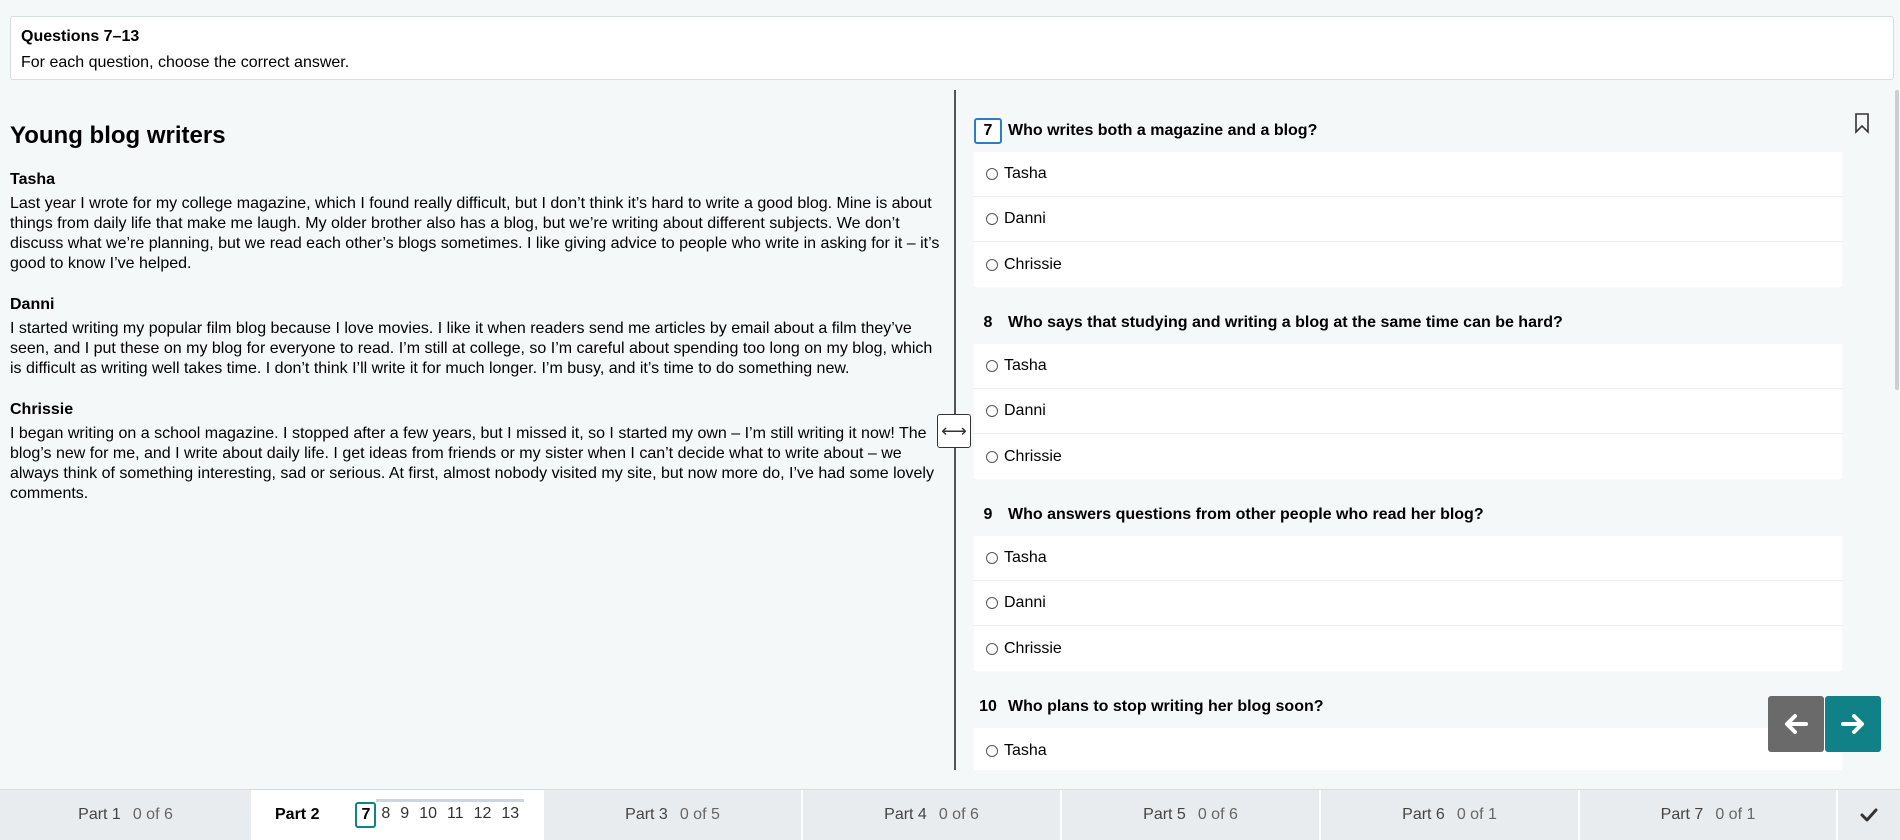 The width and height of the screenshot is (1900, 840). Describe the element at coordinates (32, 304) in the screenshot. I see `paragraph-author: Danni` at that location.